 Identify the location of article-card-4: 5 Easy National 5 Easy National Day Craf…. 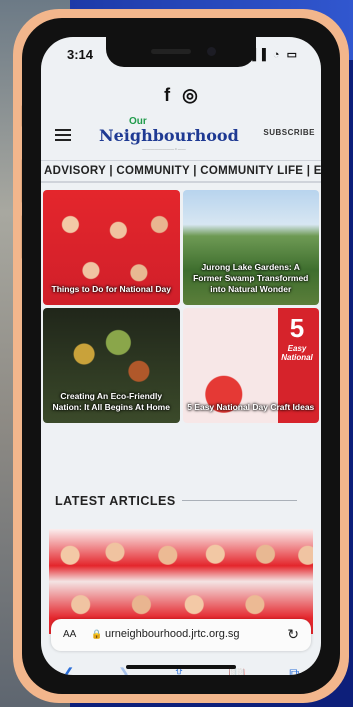
(250, 365).